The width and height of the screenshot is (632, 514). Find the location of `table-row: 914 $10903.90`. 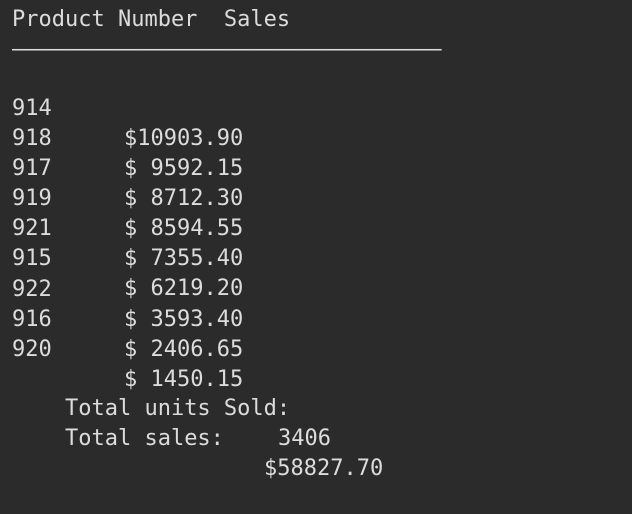

table-row: 914 $10903.90 is located at coordinates (127, 107).